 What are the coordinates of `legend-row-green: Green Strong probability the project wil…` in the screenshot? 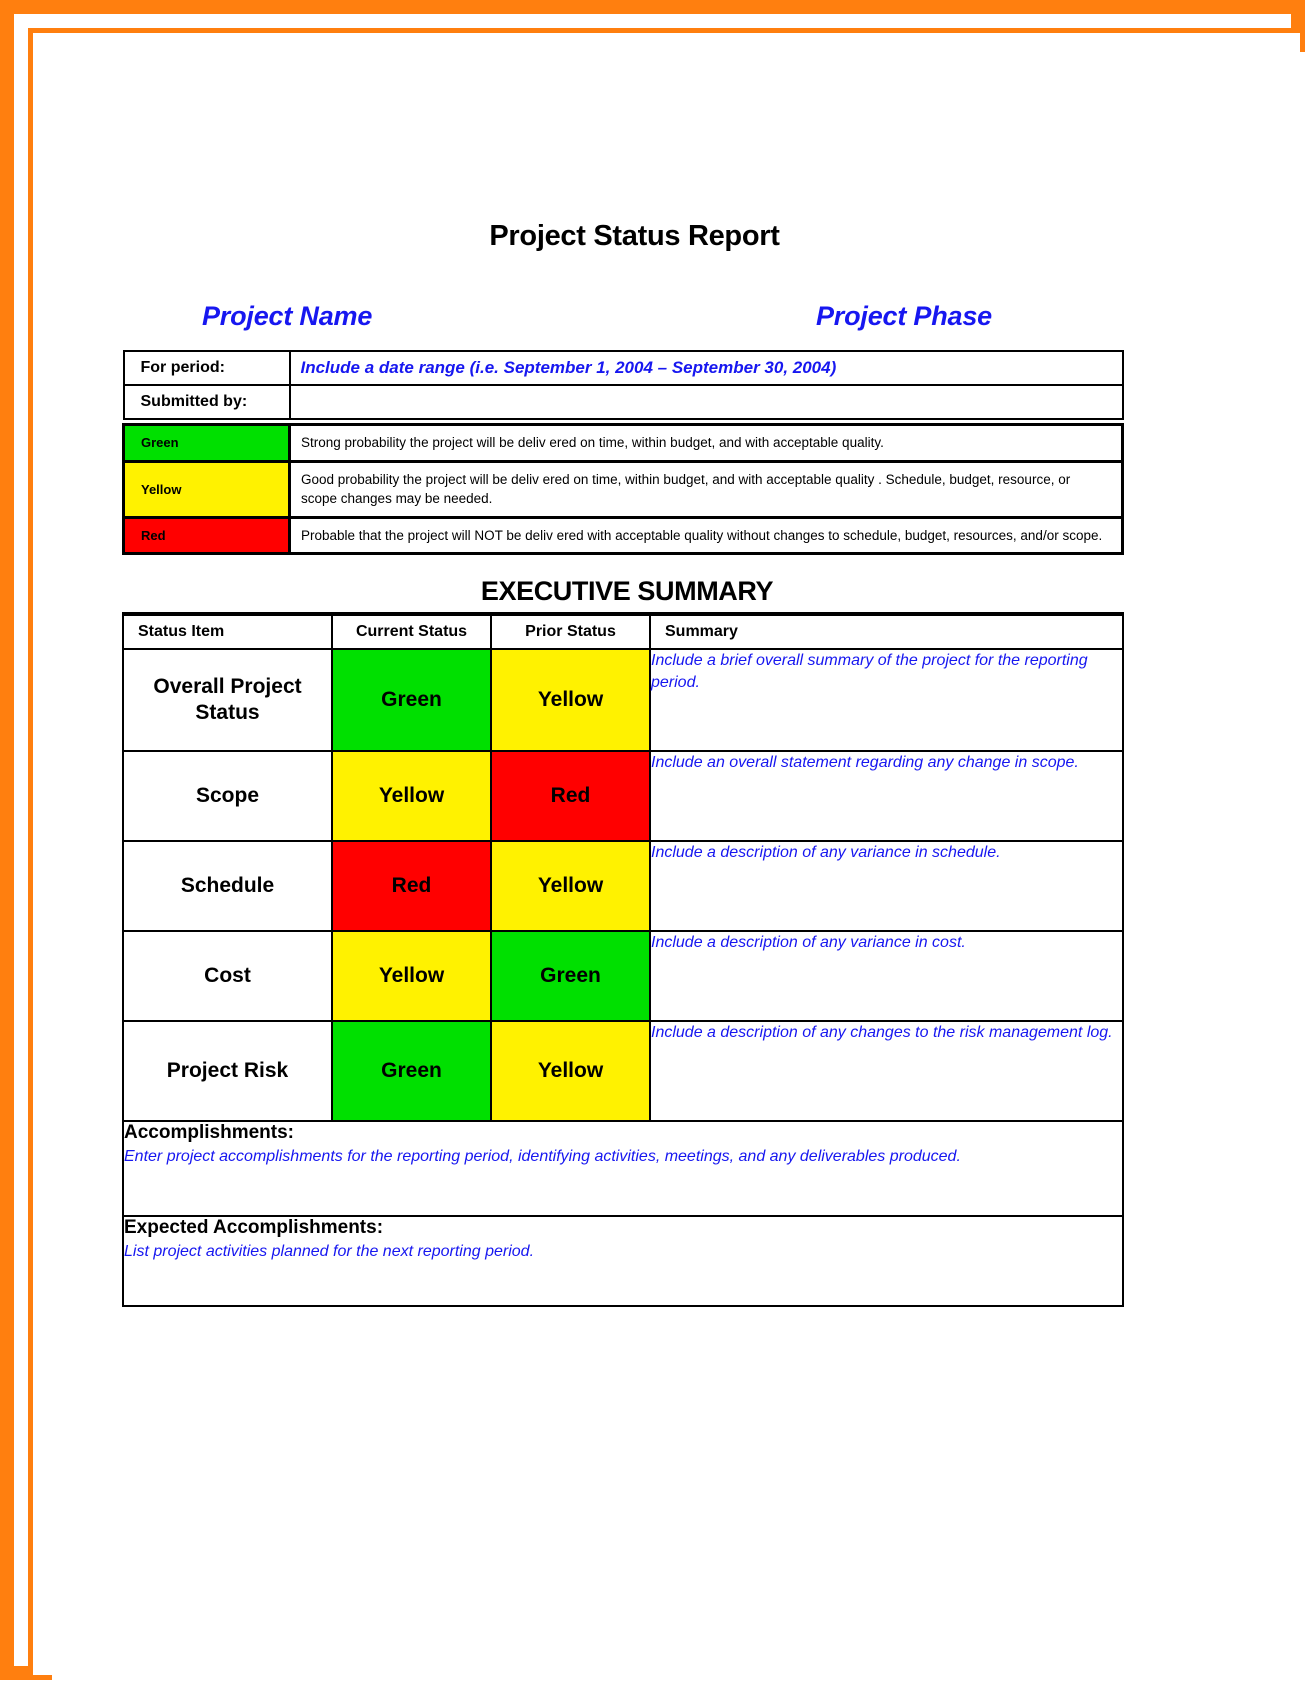 It's located at (623, 443).